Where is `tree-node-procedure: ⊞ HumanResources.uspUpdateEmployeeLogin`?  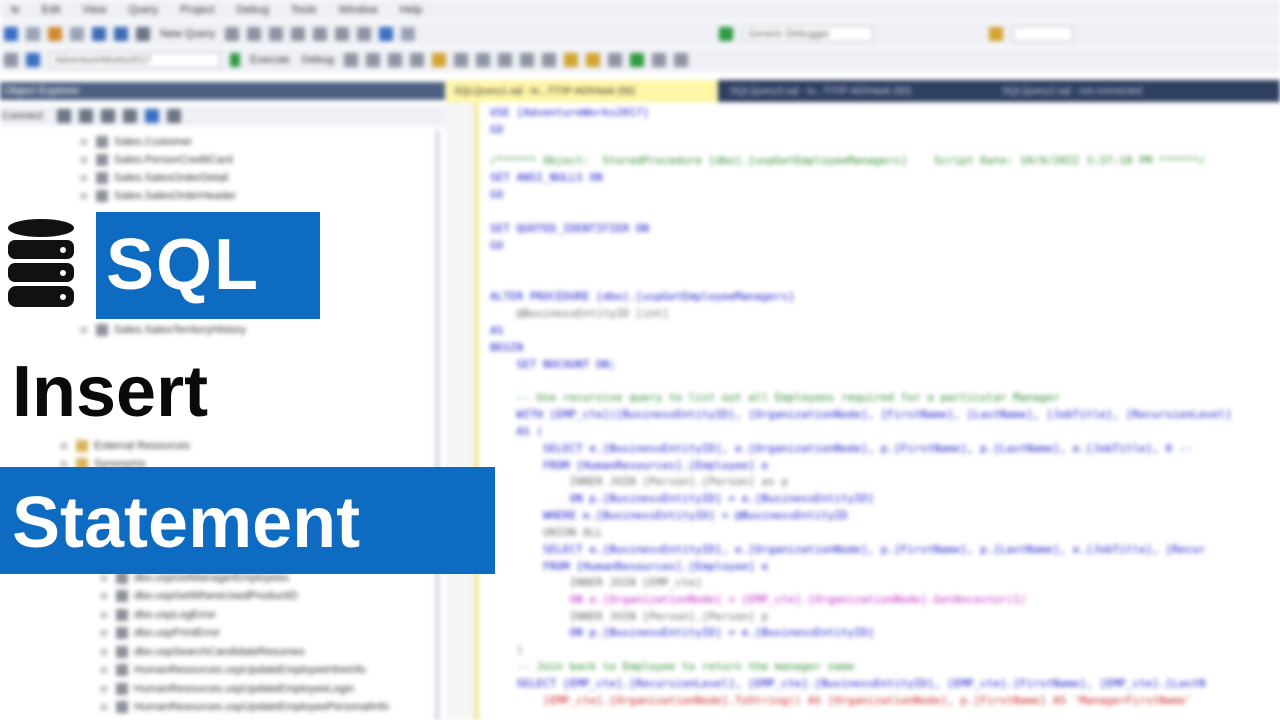
tree-node-procedure: ⊞ HumanResources.uspUpdateEmployeeLogin is located at coordinates (227, 689).